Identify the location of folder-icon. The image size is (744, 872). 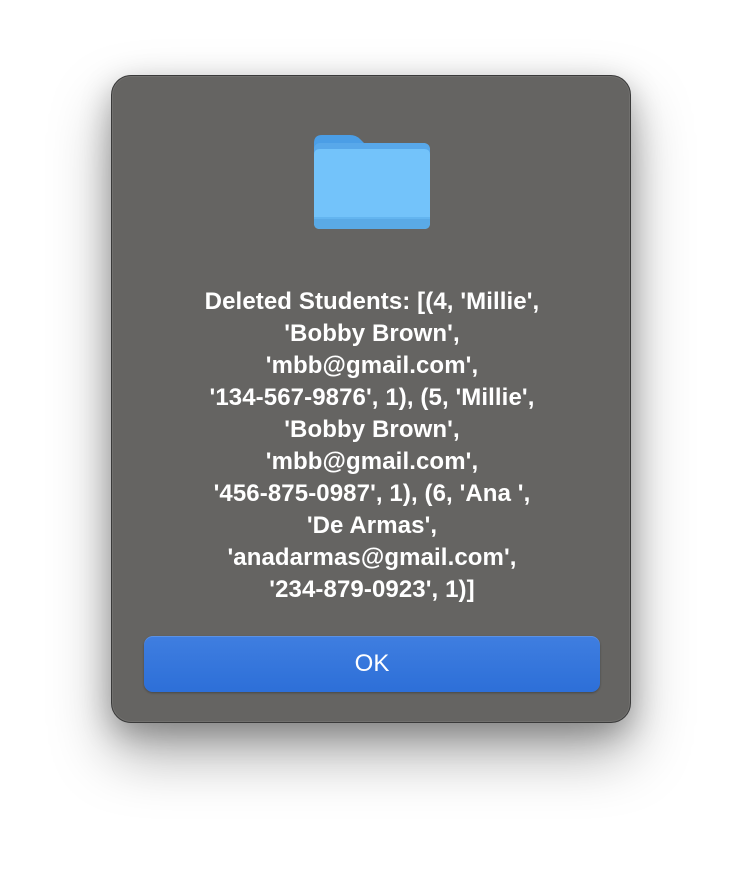
(372, 181).